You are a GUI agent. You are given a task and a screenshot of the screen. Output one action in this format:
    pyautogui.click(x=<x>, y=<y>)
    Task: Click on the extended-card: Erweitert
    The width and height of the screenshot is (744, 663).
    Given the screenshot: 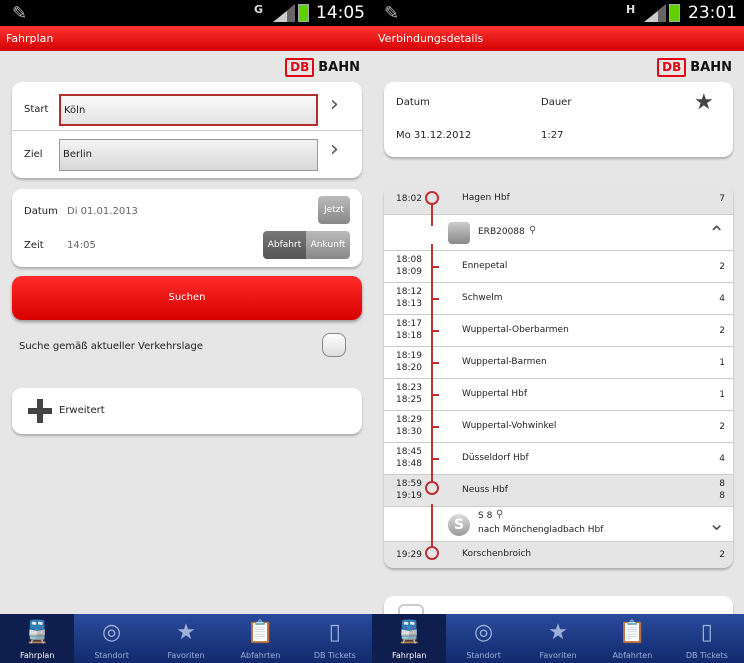 What is the action you would take?
    pyautogui.click(x=187, y=411)
    